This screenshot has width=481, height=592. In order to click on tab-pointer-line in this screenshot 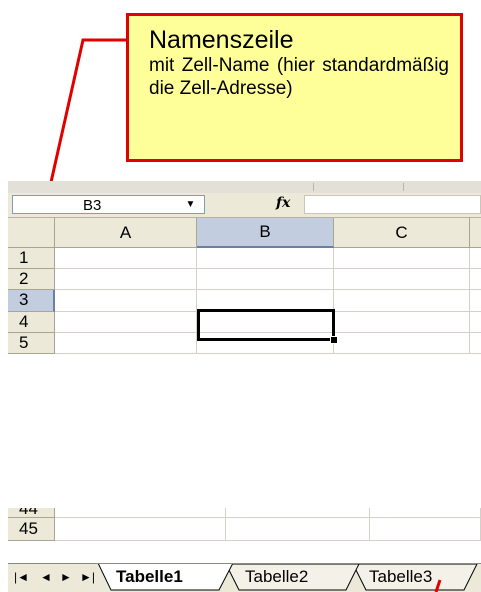, I will do `click(438, 585)`.